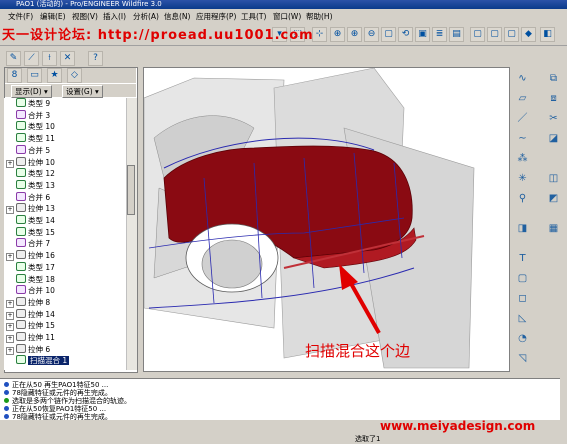 This screenshot has width=567, height=444. I want to click on merge-feature-icon, so click(21, 290).